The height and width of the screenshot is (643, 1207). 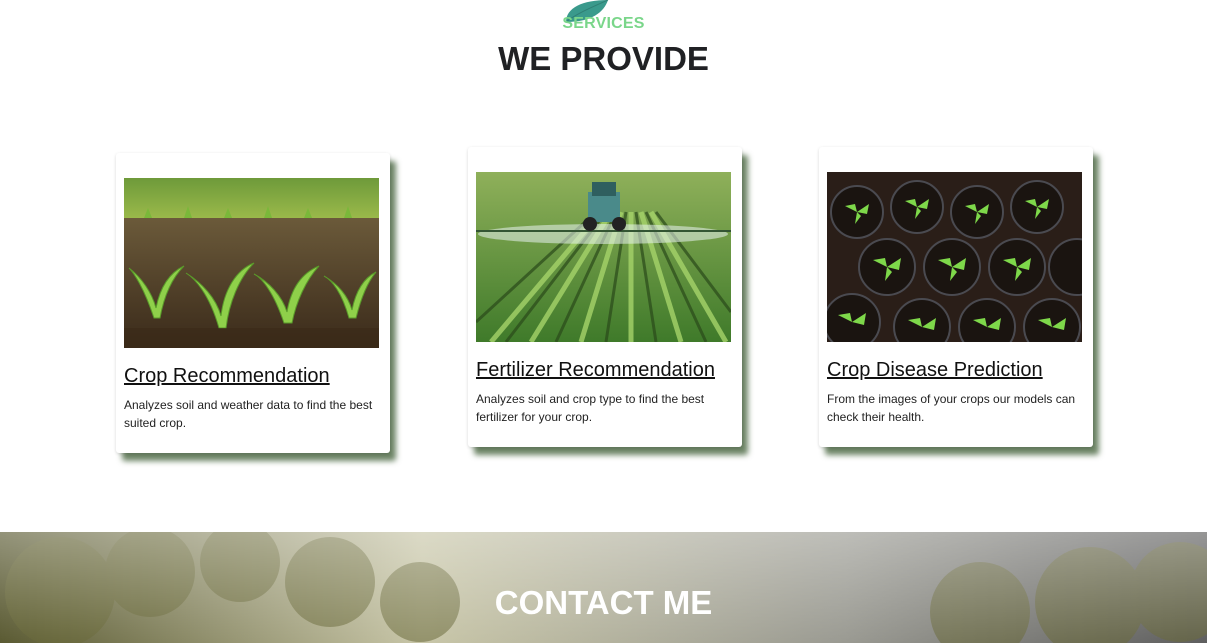 What do you see at coordinates (954, 257) in the screenshot?
I see `seedling-pots-image` at bounding box center [954, 257].